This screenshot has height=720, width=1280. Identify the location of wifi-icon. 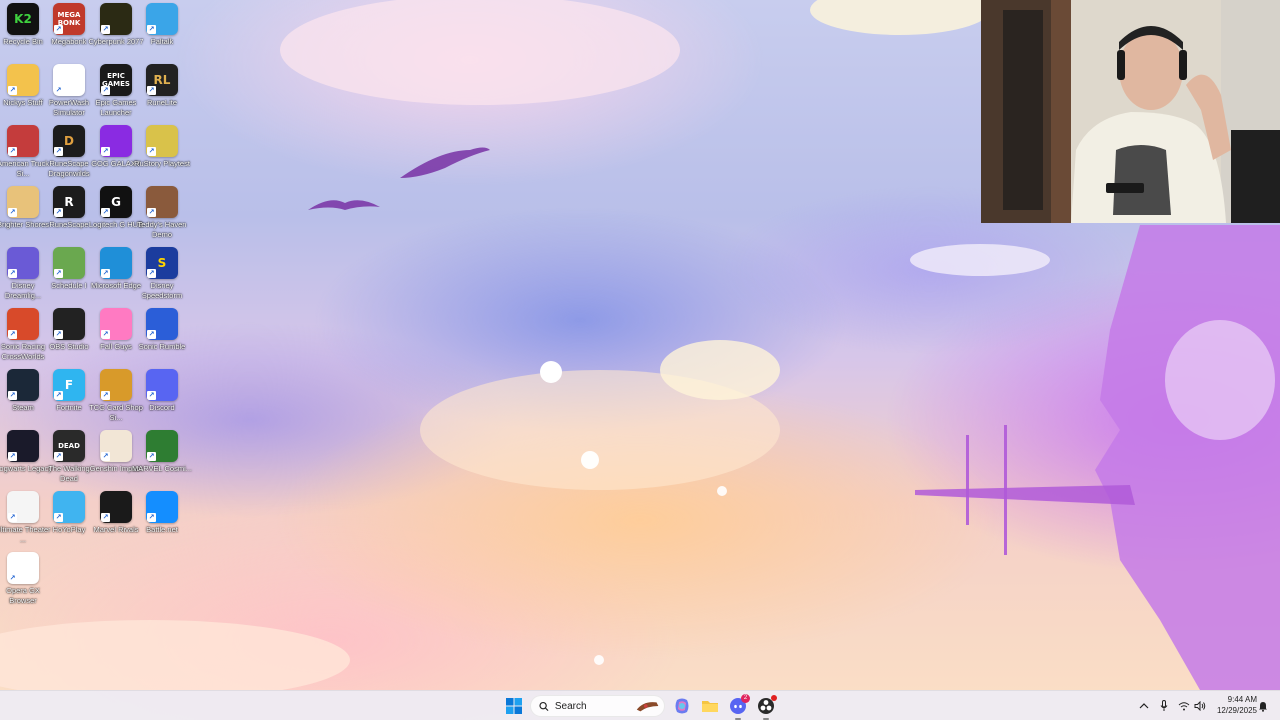
(1184, 706).